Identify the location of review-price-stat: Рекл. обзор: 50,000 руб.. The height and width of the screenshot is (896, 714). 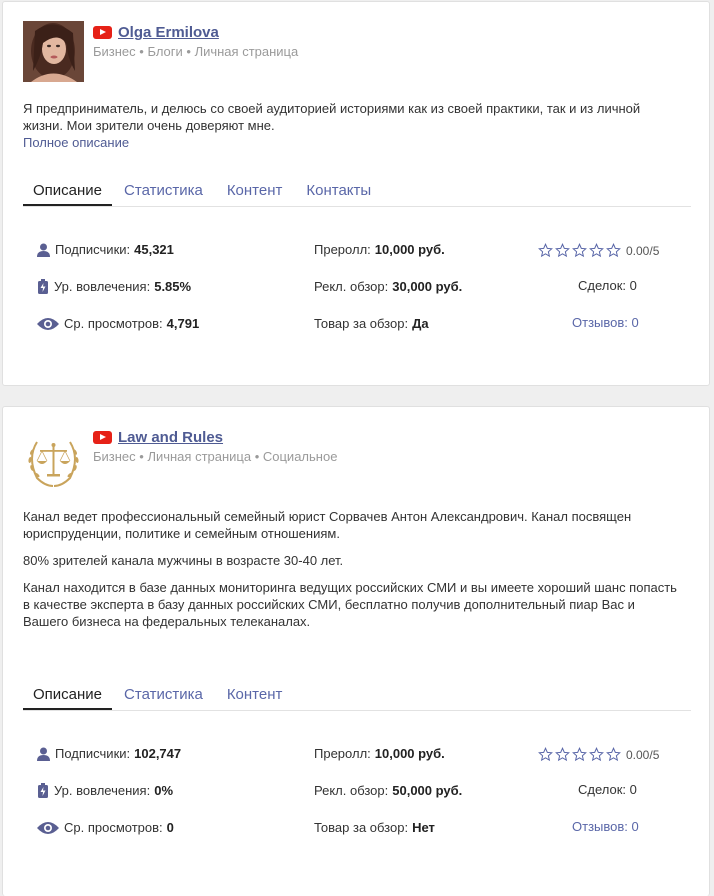
(388, 790).